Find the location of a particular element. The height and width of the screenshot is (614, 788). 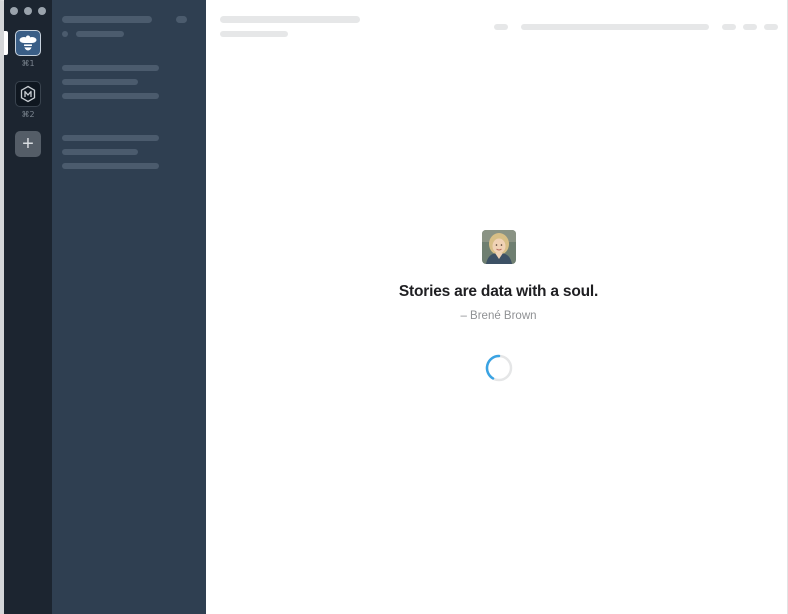

channel-title-placeholder is located at coordinates (290, 19).